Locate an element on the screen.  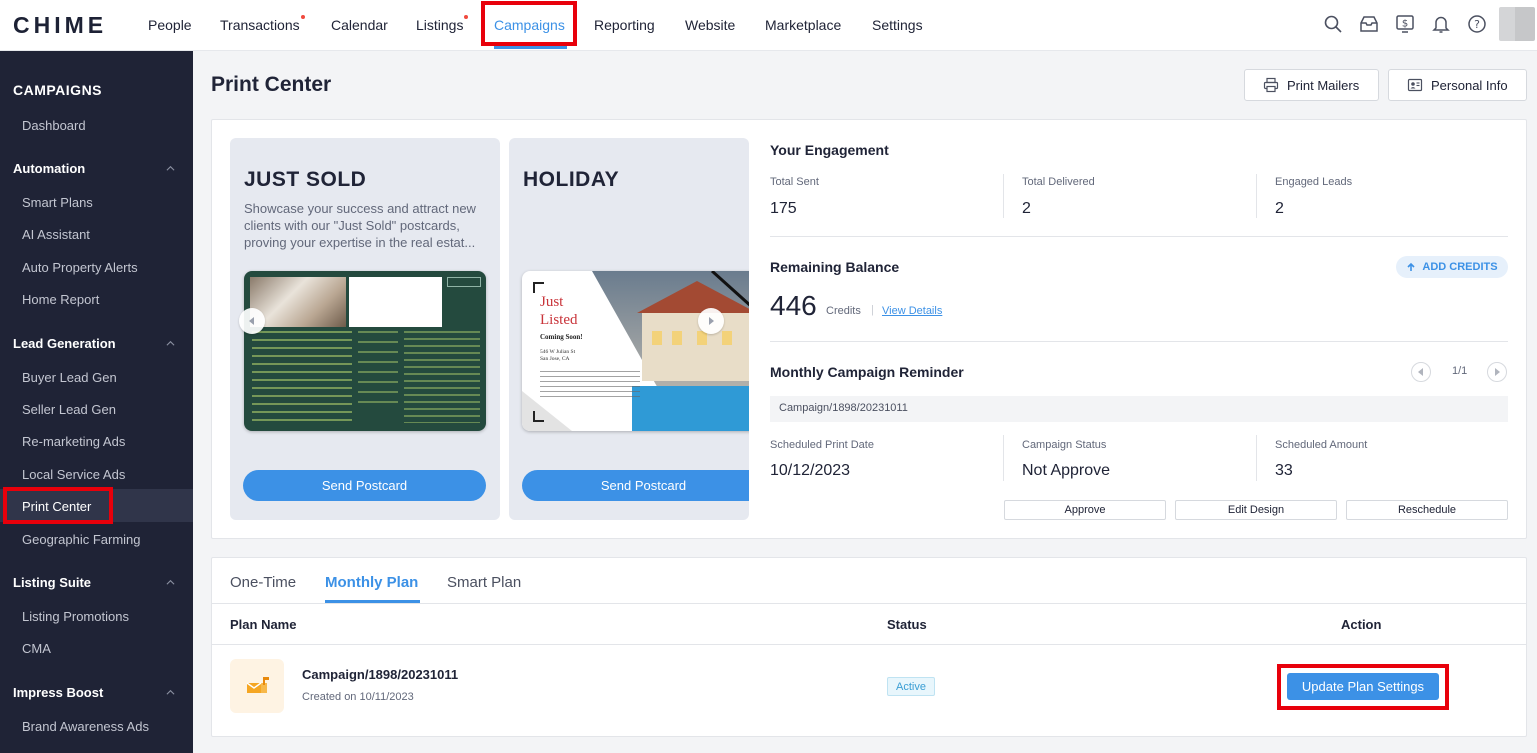
stat-value-engaged-leads: 2 is located at coordinates (1279, 208).